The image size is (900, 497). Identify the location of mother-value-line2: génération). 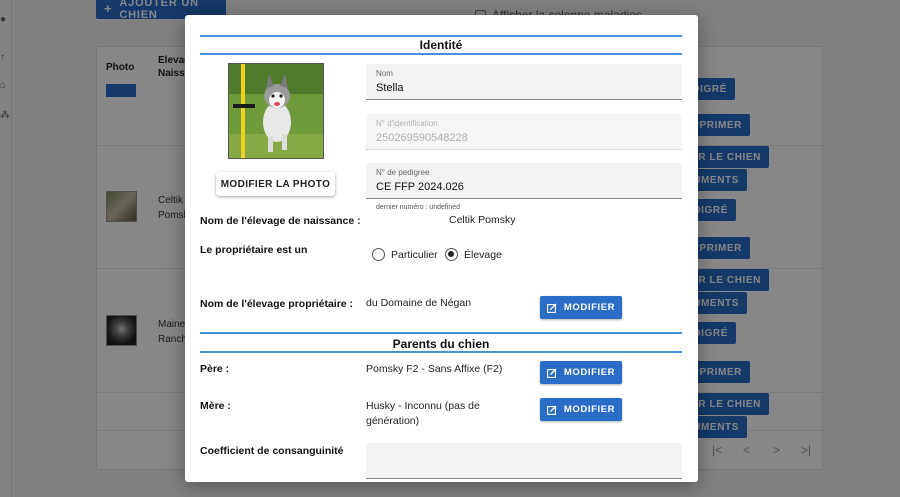
(393, 421).